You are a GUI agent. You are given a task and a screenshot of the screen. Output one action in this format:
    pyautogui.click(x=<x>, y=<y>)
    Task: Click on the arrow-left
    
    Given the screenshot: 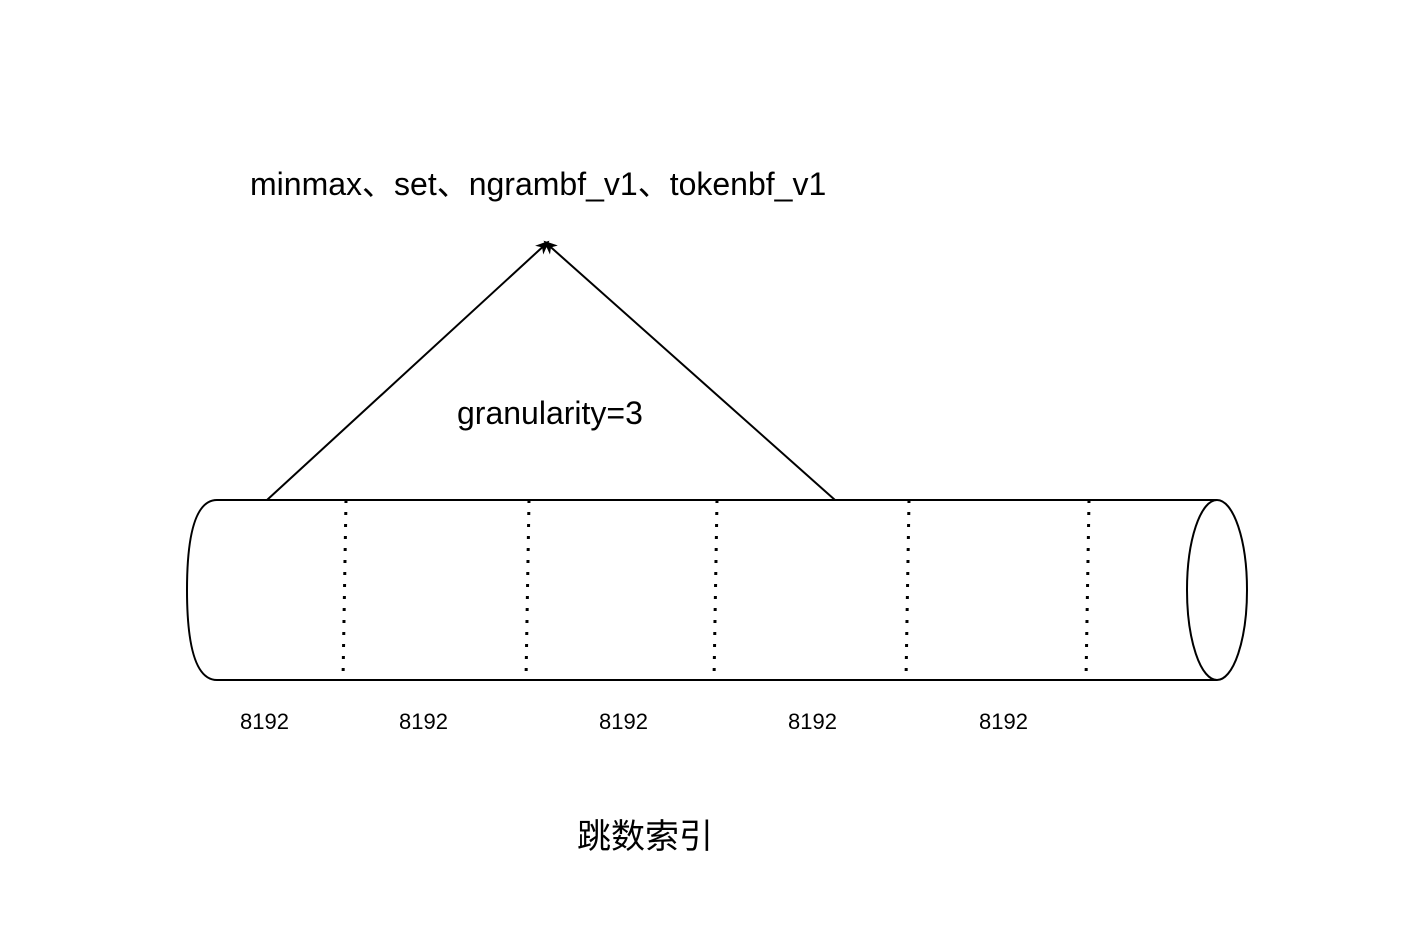 What is the action you would take?
    pyautogui.click(x=408, y=370)
    